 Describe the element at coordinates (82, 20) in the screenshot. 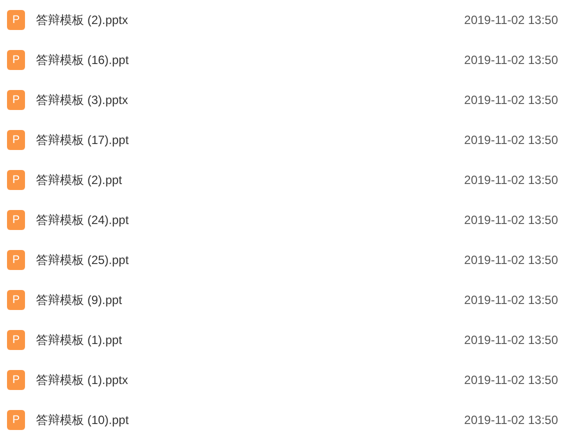

I see `file-name: 答辩模板 (2).pptx` at that location.